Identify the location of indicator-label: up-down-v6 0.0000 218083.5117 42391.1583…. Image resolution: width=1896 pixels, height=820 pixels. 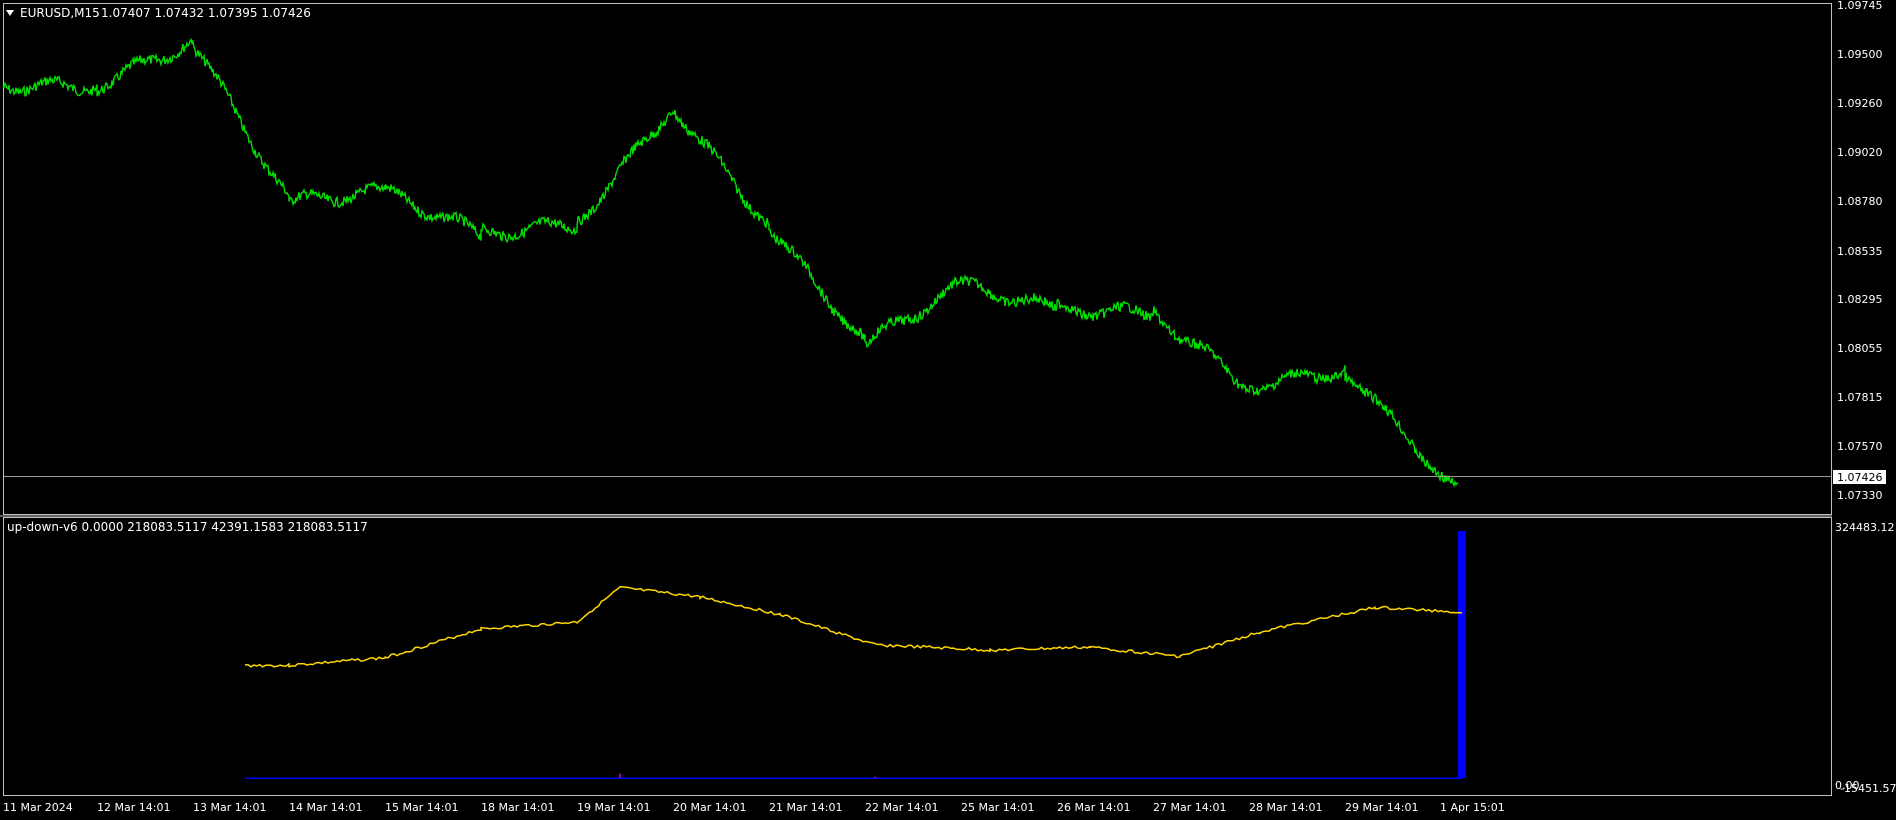
(187, 527).